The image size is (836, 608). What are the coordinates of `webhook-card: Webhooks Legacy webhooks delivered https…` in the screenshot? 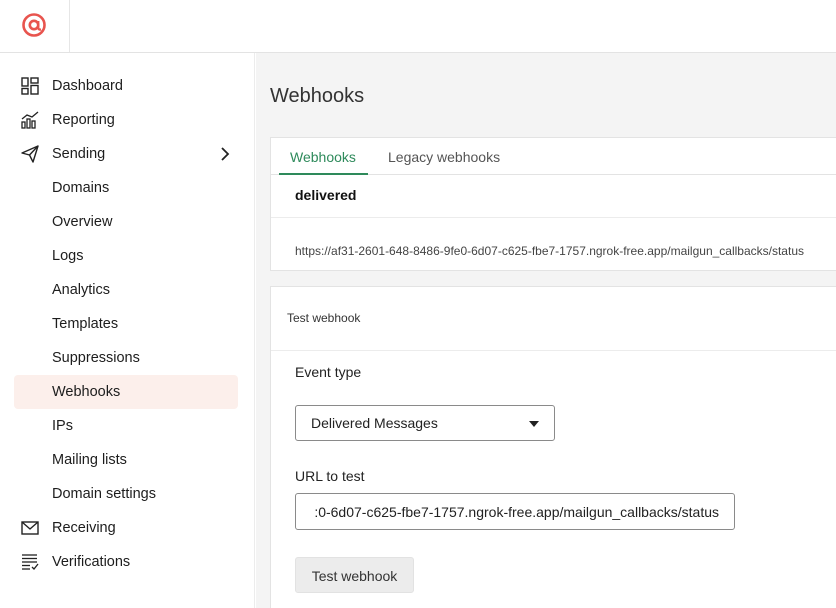 It's located at (553, 204).